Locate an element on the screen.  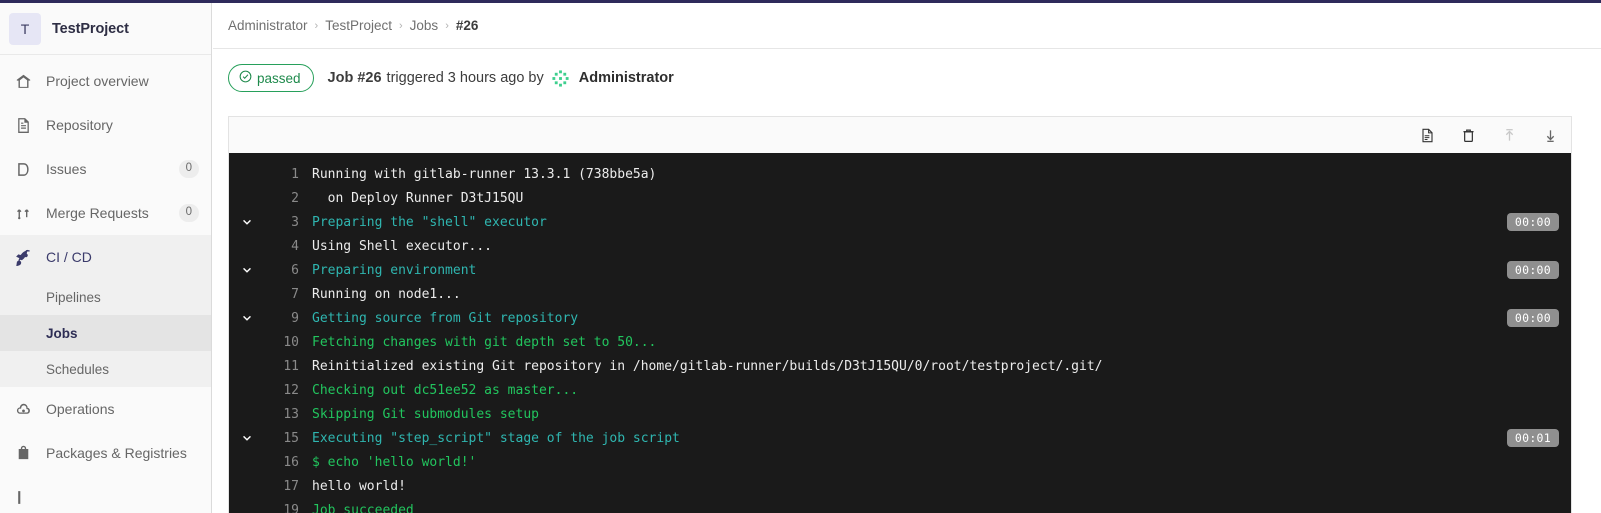
sidebar-item-packages-registries: Packages & Registries is located at coordinates (105, 453).